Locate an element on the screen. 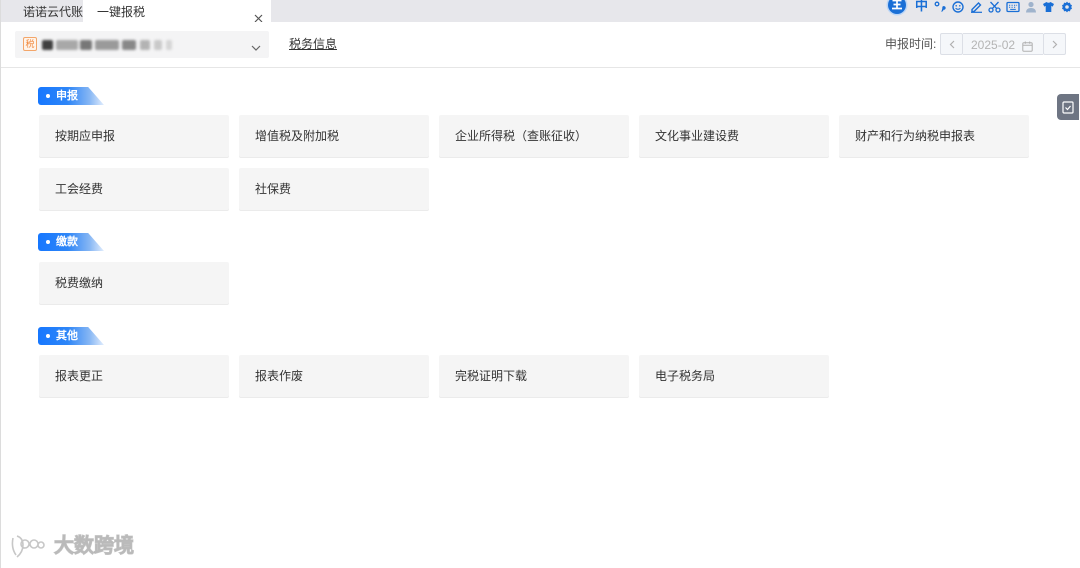 This screenshot has width=1080, height=568. card-corporate-income-tax: 企业所得税（查账征收） is located at coordinates (534, 136).